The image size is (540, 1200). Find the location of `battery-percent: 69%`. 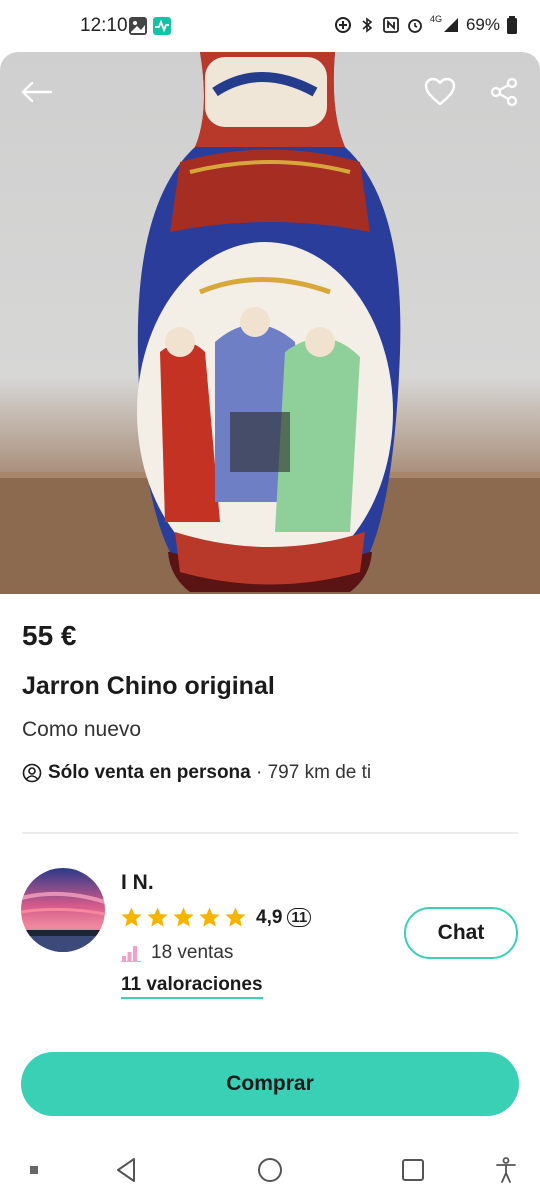

battery-percent: 69% is located at coordinates (482, 24).